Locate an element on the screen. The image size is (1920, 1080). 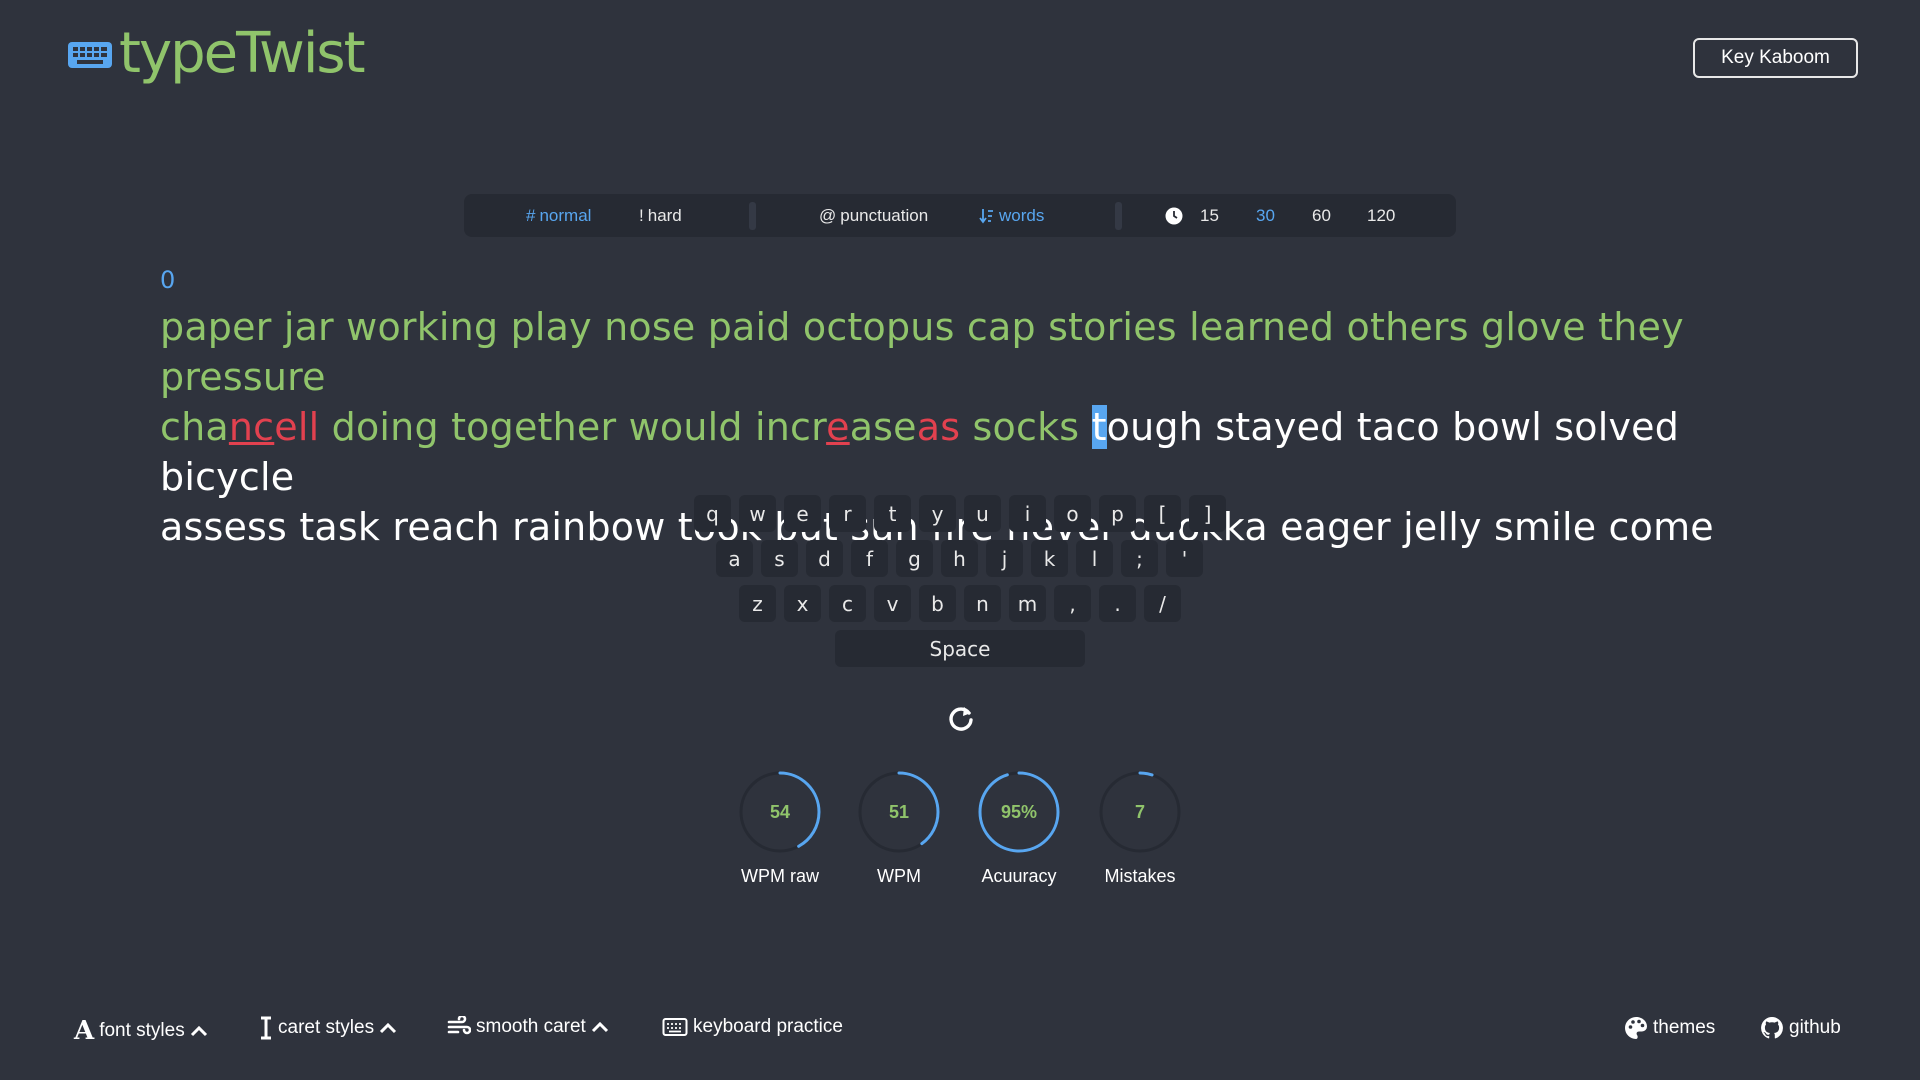
typed-word: learned is located at coordinates (1262, 327).